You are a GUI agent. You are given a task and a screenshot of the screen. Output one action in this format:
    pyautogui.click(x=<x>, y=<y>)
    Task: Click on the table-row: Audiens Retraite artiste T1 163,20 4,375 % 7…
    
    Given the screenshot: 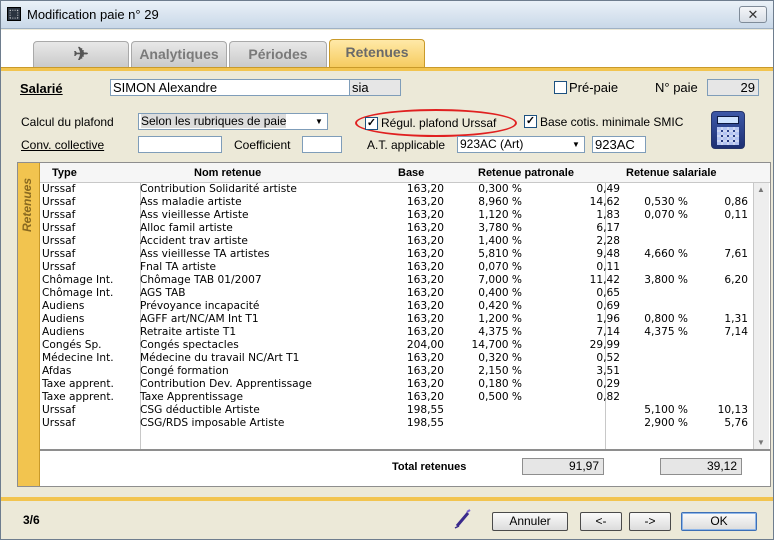 What is the action you would take?
    pyautogui.click(x=396, y=332)
    